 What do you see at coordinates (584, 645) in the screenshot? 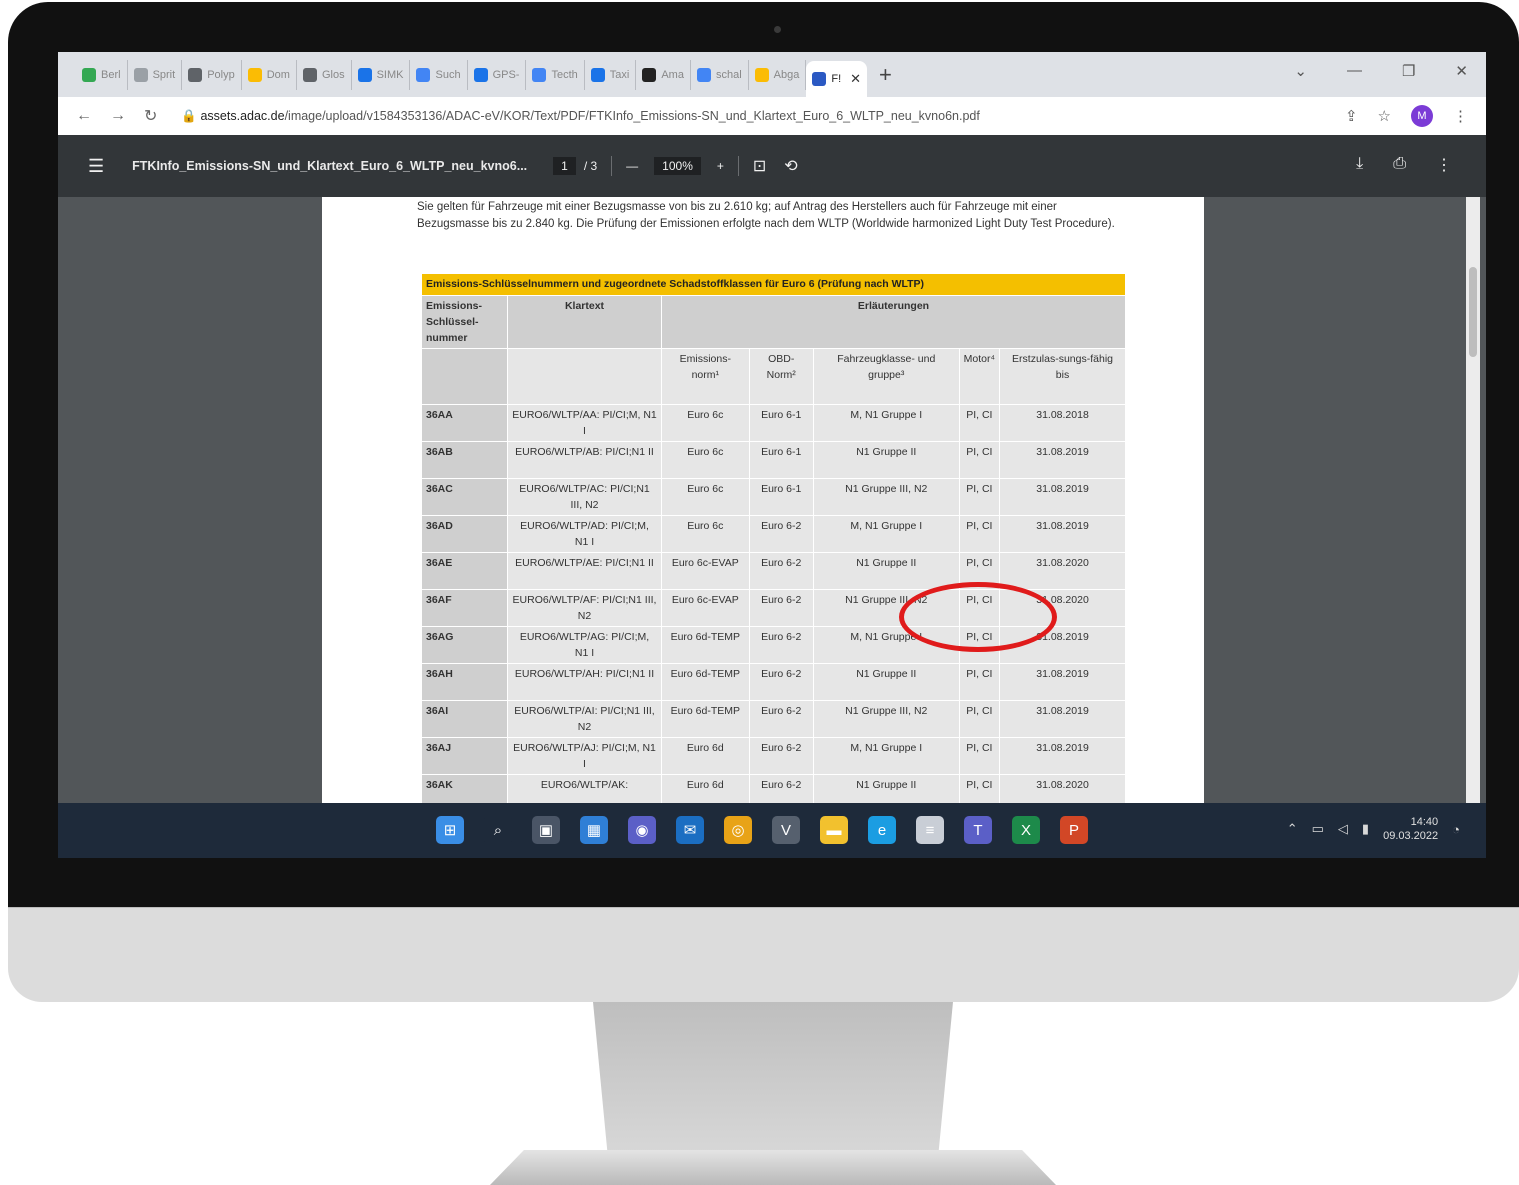
I see `cell-kt: EURO6/WLTP/AG: PI/CI;M, N1 I` at bounding box center [584, 645].